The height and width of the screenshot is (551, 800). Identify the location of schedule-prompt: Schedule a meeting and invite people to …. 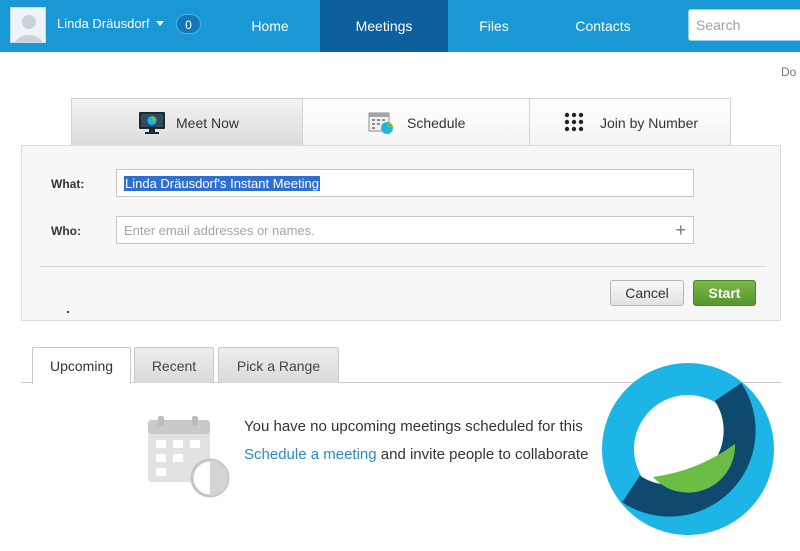
(416, 454).